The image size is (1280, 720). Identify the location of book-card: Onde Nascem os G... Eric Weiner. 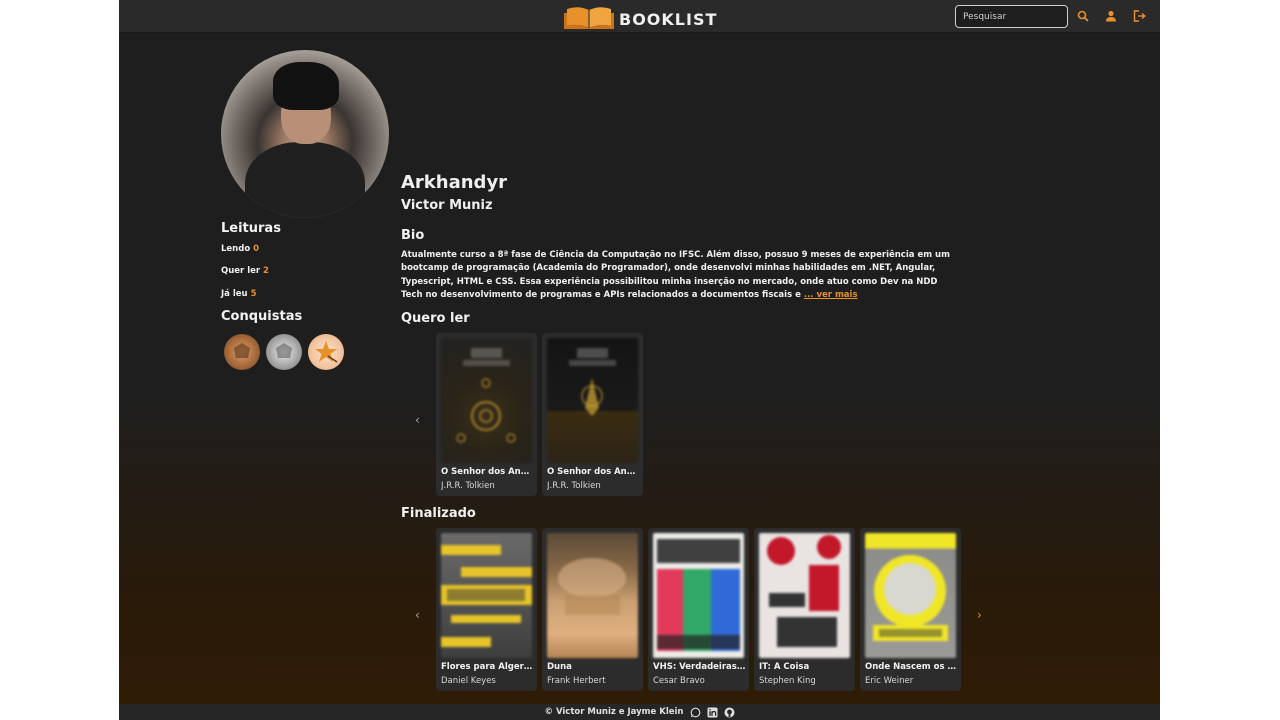
(910, 609).